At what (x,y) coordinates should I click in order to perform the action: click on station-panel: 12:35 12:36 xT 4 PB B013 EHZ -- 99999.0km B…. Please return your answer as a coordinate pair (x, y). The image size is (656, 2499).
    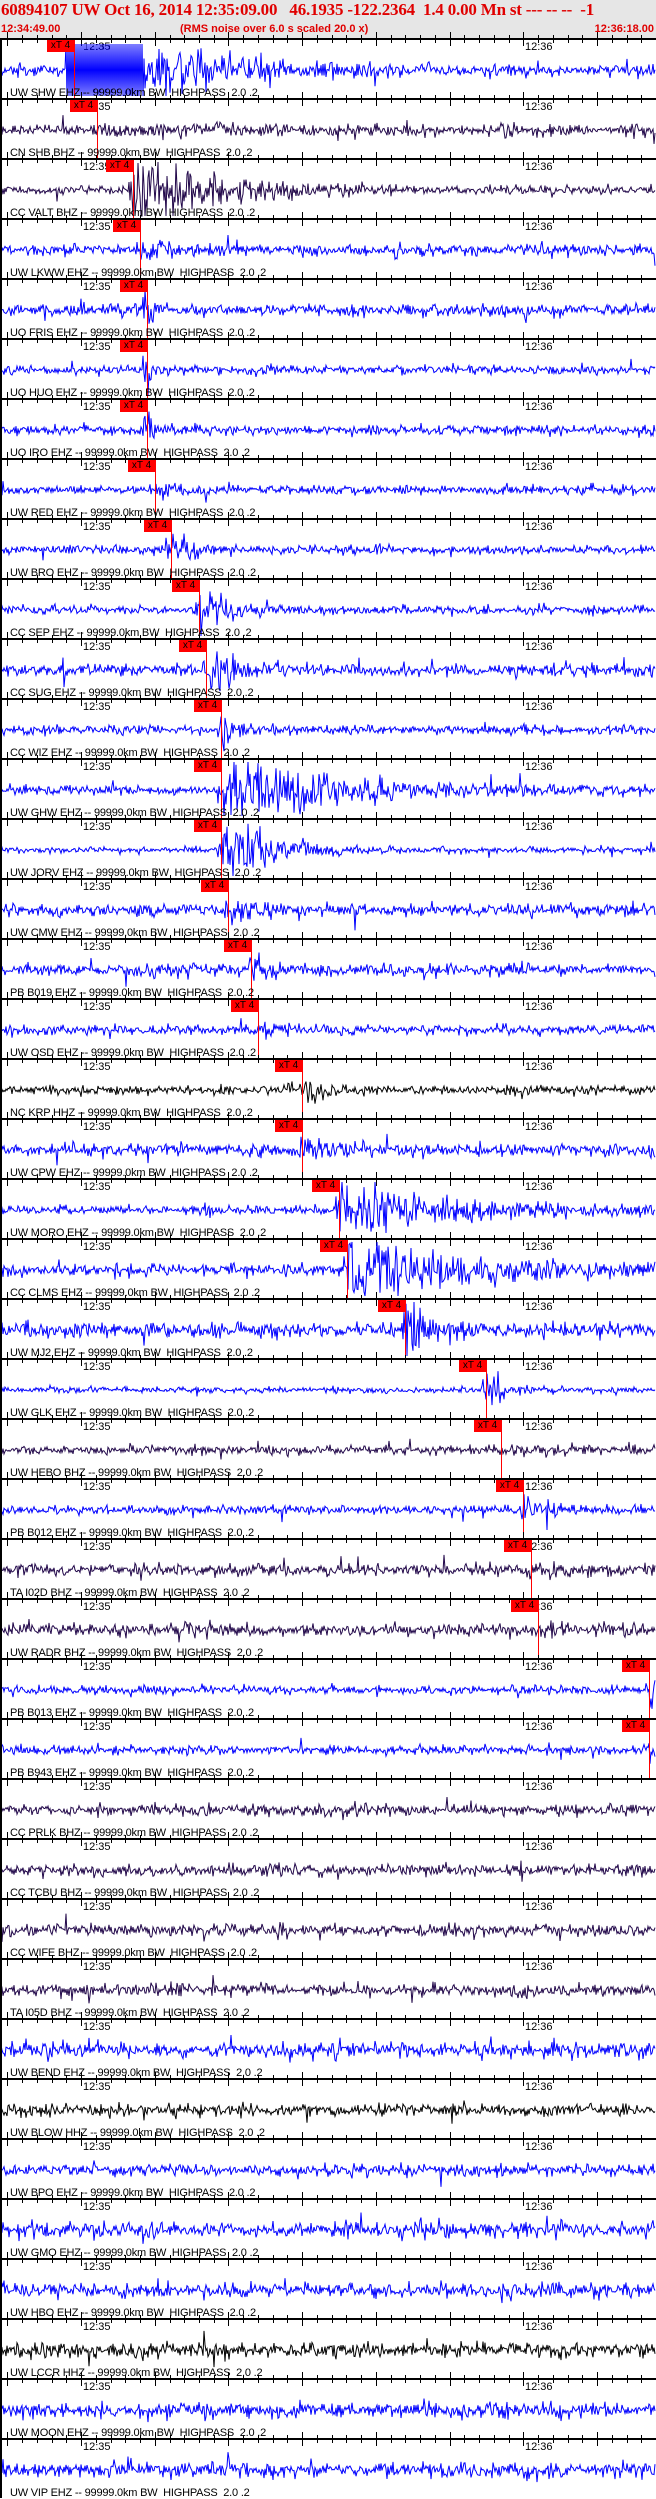
    Looking at the image, I should click on (328, 1685).